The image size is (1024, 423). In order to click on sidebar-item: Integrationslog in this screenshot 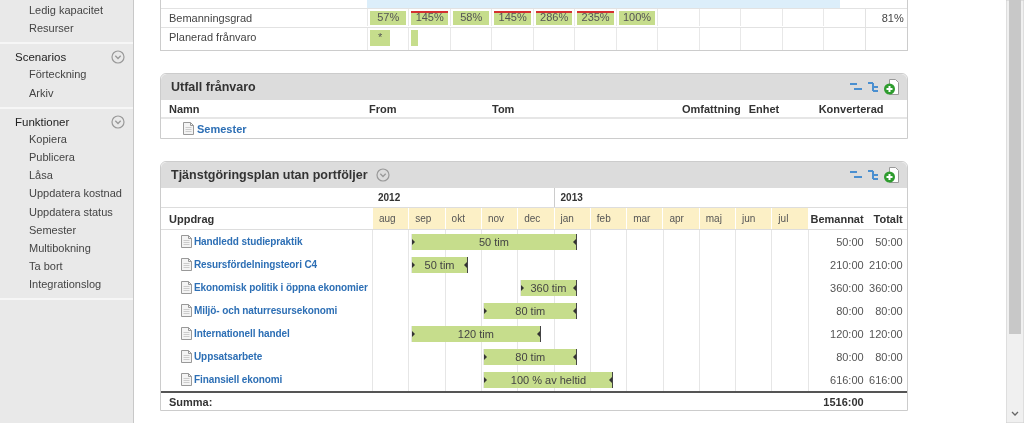, I will do `click(66, 285)`.